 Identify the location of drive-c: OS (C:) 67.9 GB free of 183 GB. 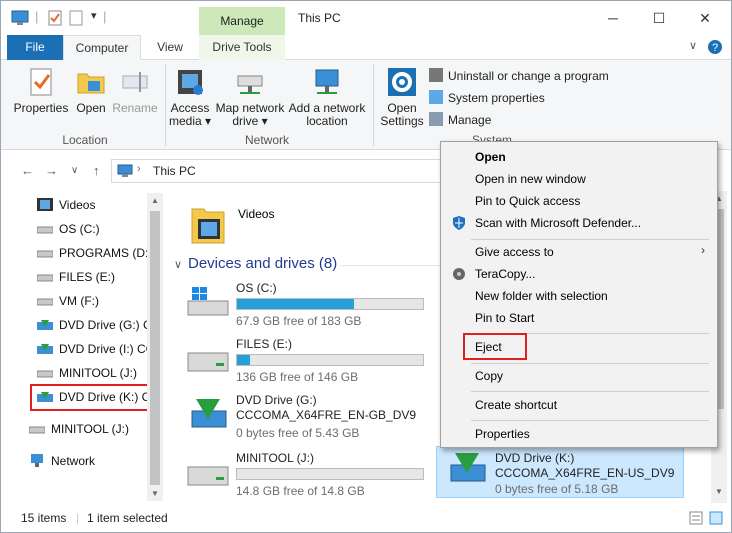
(308, 310).